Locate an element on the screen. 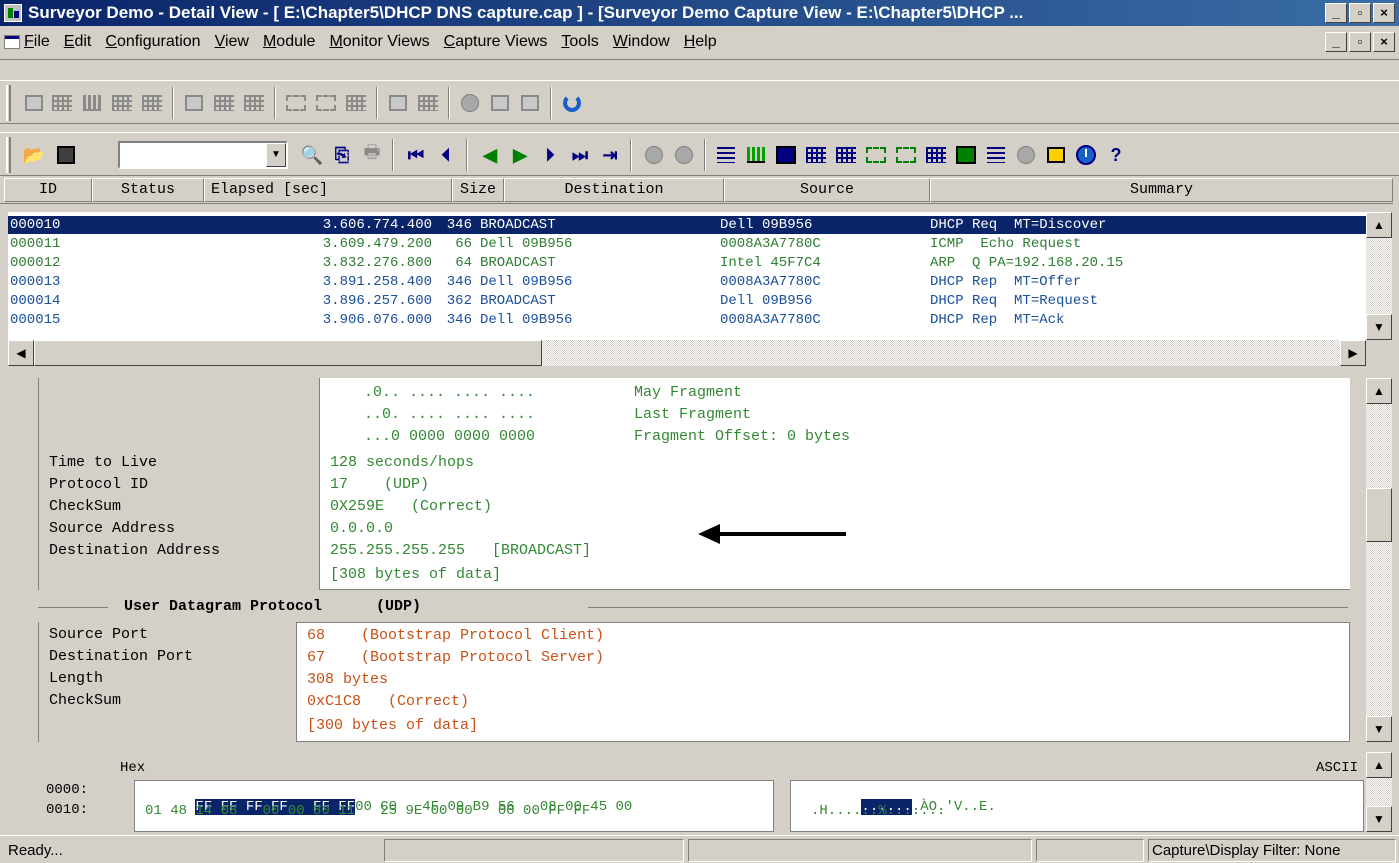  expert-icon is located at coordinates (966, 155).